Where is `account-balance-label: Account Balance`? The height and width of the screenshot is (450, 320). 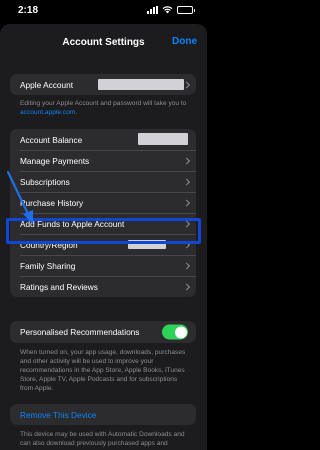
account-balance-label: Account Balance is located at coordinates (51, 139).